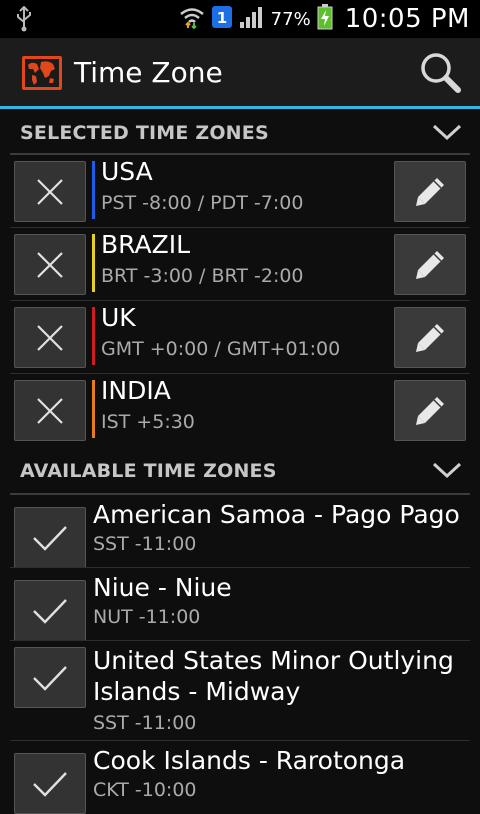  Describe the element at coordinates (240, 410) in the screenshot. I see `selected-row-india: INDIA IST +5:30` at that location.